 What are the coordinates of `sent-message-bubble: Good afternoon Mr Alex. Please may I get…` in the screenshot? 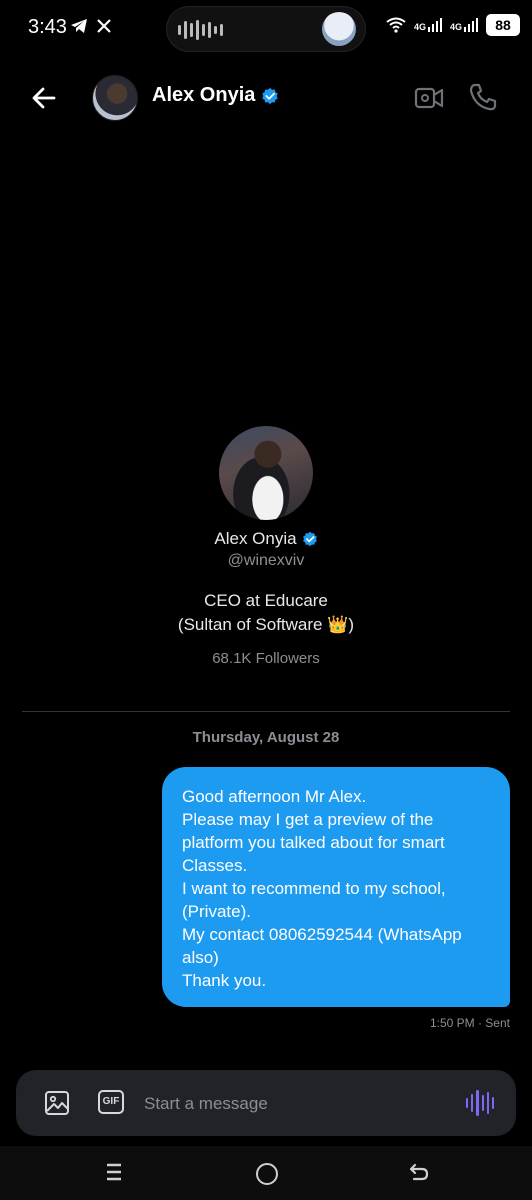 It's located at (336, 887).